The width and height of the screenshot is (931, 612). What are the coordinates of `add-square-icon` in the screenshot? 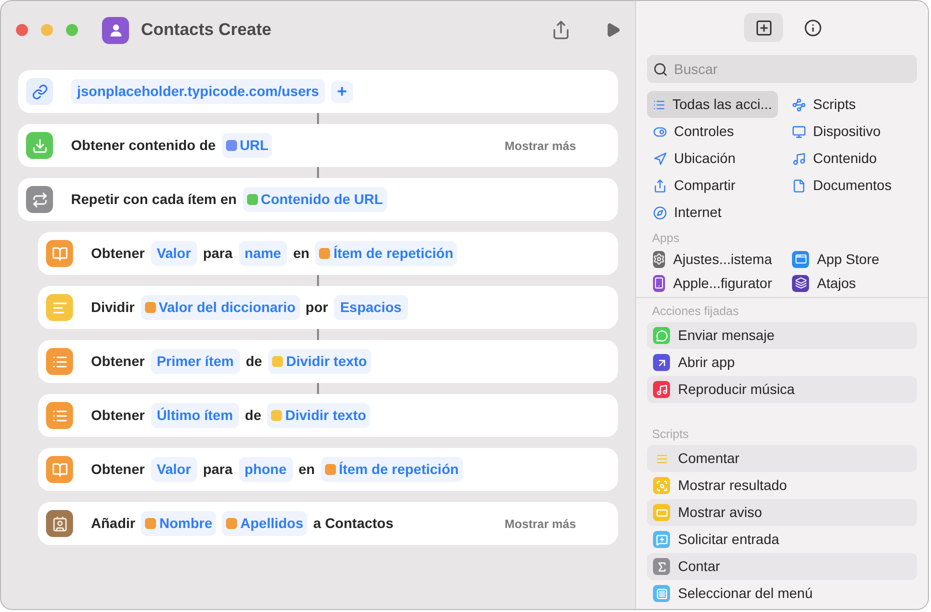 It's located at (763, 27).